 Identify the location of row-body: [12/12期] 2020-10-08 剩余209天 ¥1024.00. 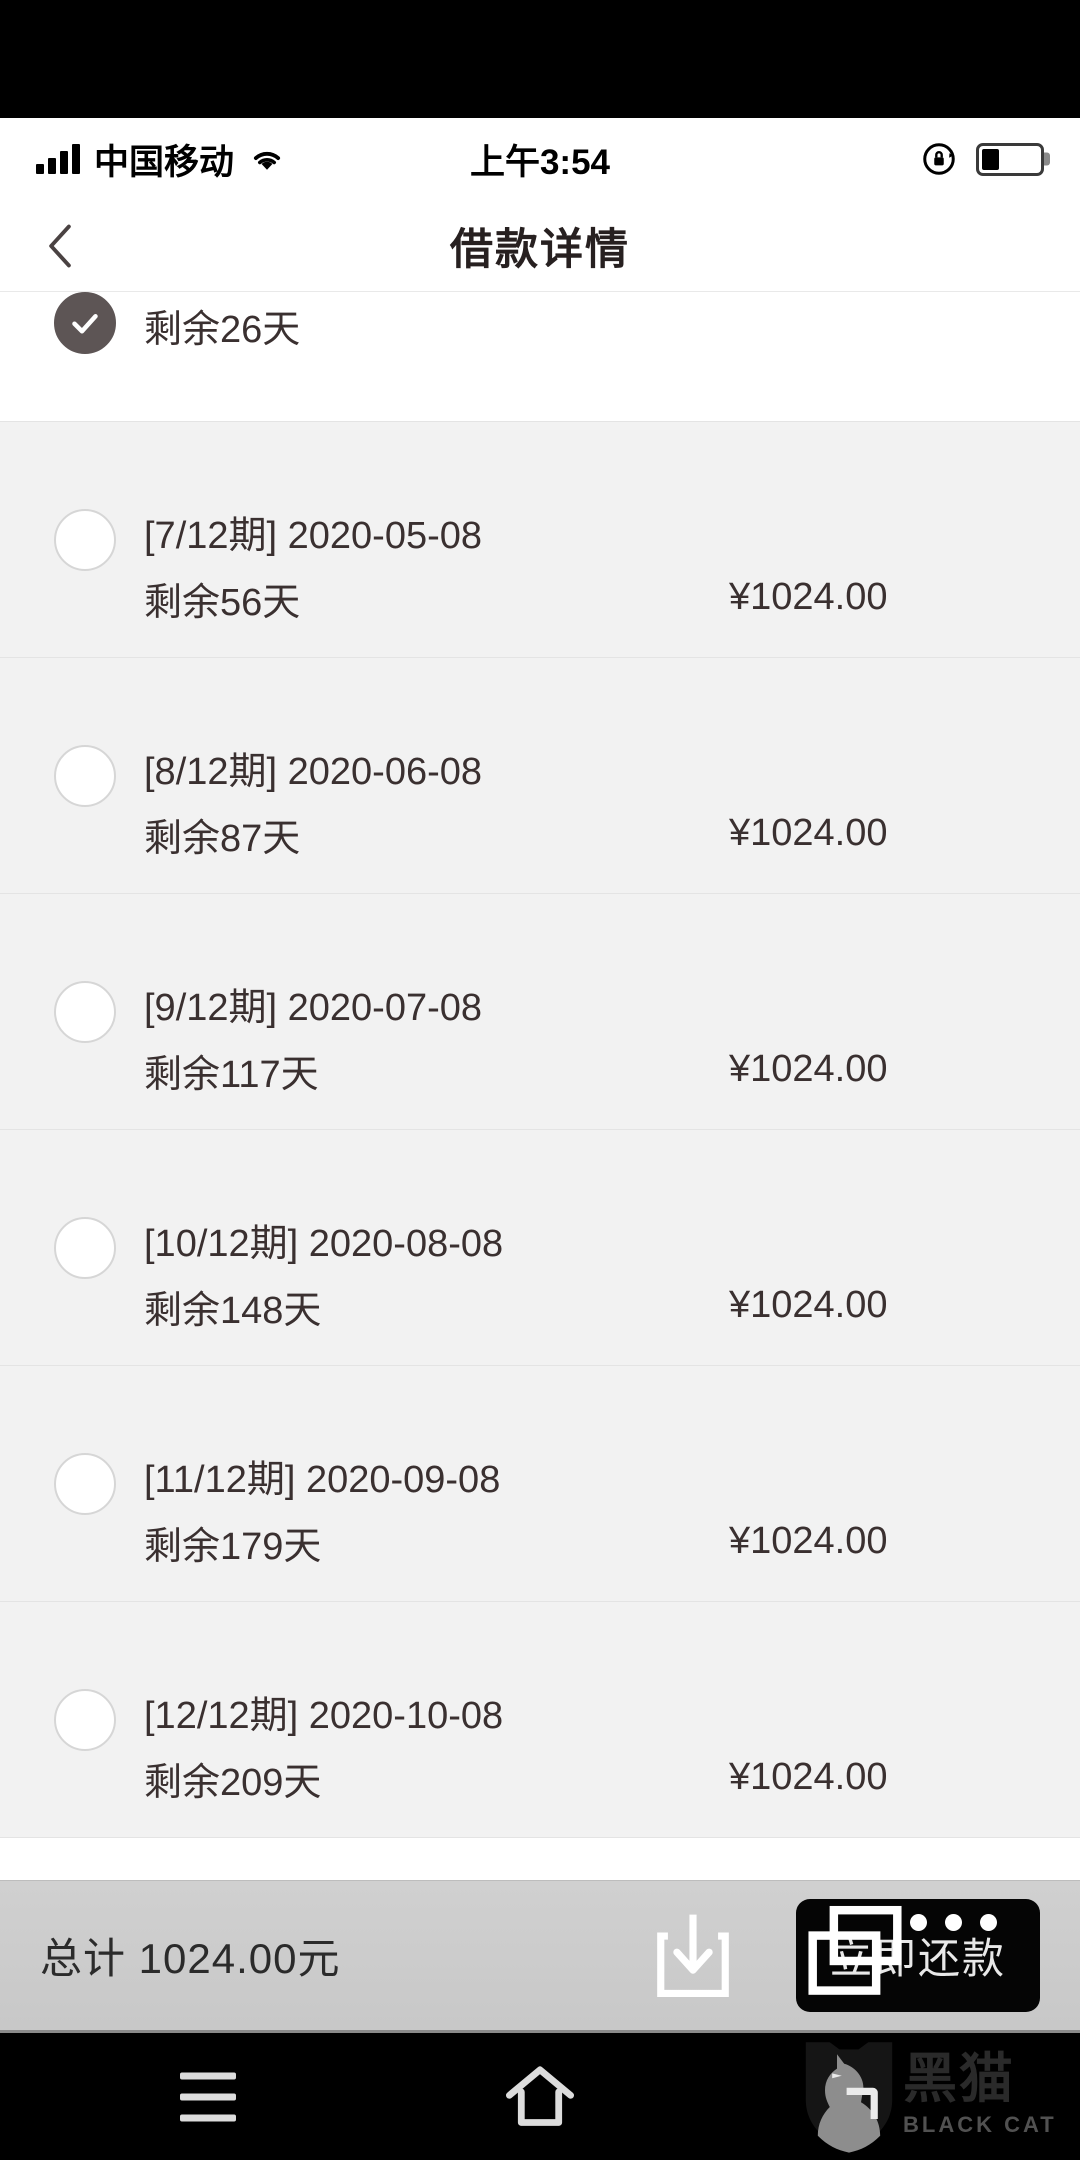
(612, 1720).